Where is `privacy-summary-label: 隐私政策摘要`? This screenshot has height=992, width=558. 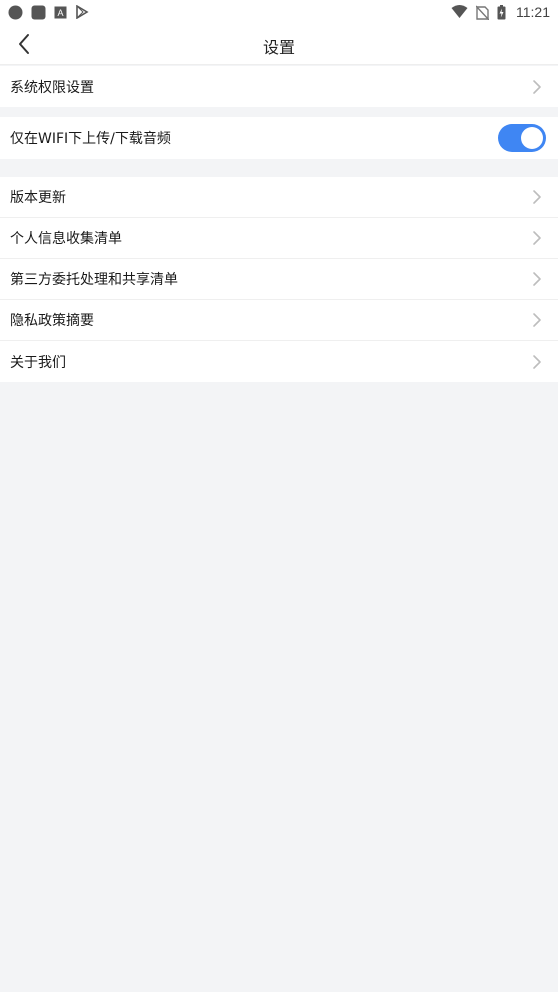 privacy-summary-label: 隐私政策摘要 is located at coordinates (52, 321).